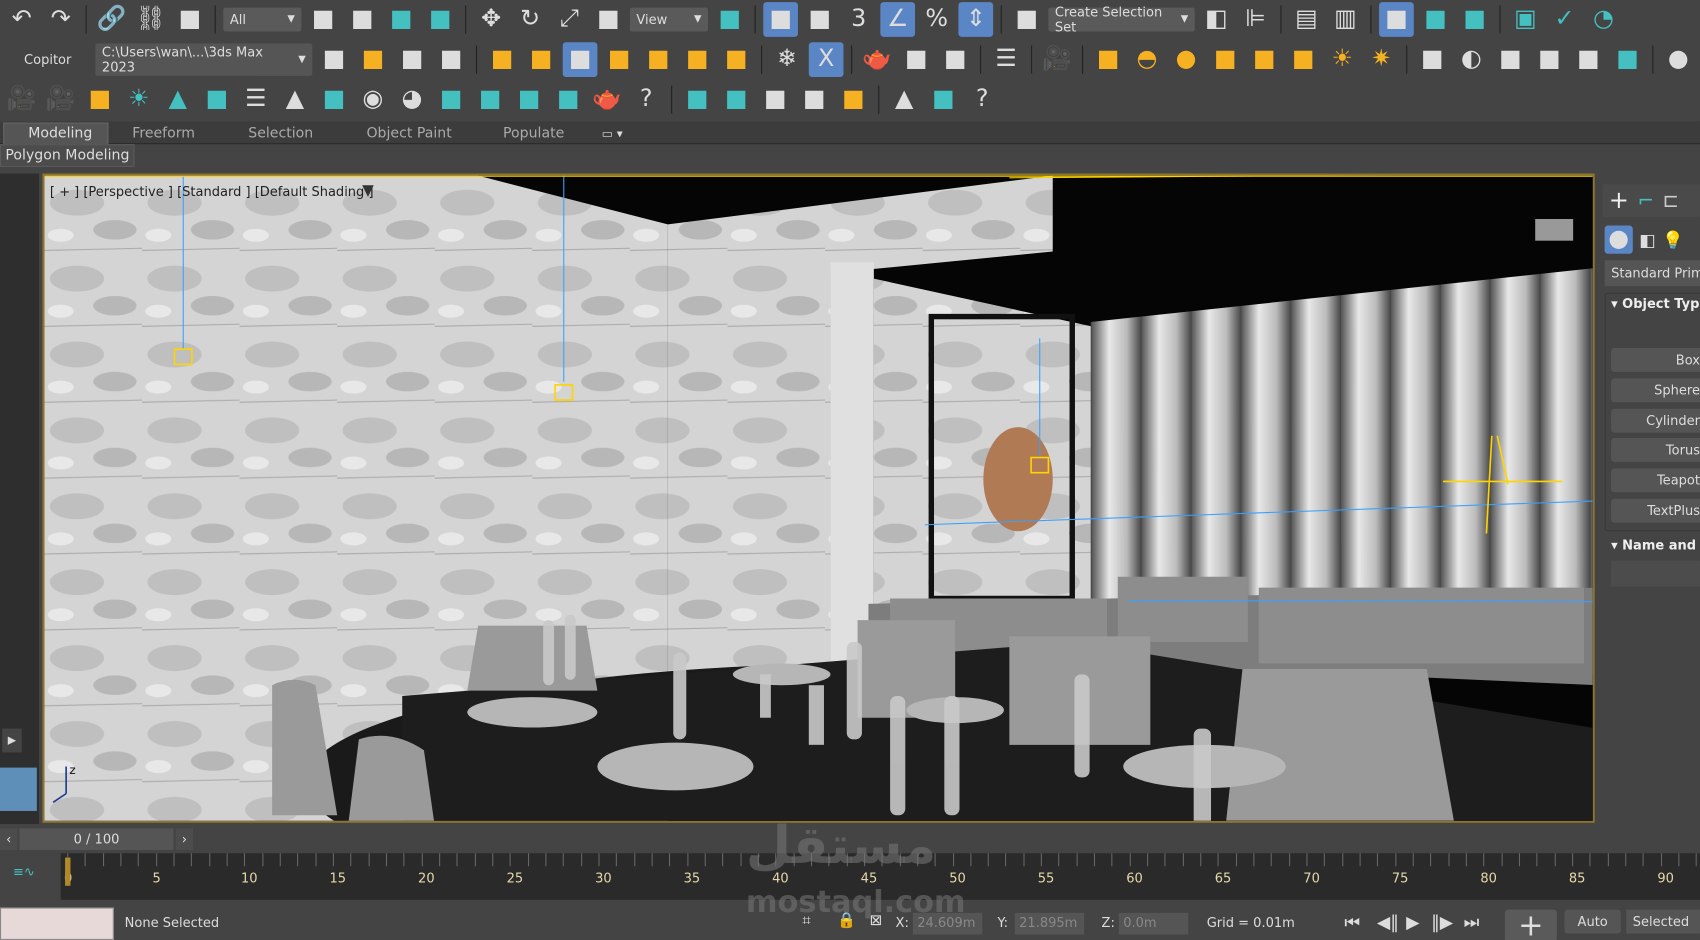 The width and height of the screenshot is (1700, 940). I want to click on axis-tripod-icon: ■, so click(697, 99).